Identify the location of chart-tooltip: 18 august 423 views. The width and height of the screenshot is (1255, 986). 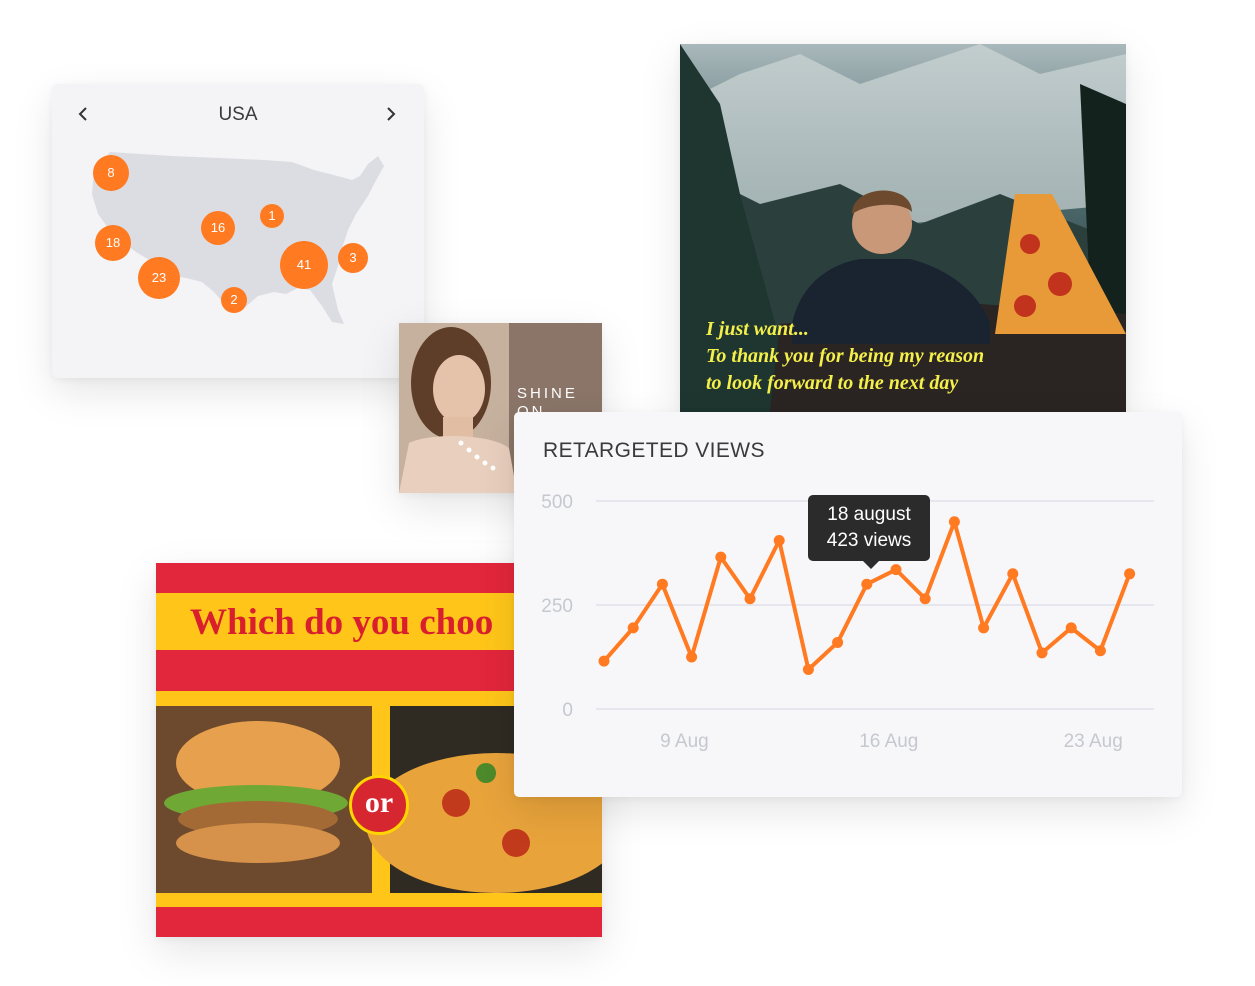
(869, 532).